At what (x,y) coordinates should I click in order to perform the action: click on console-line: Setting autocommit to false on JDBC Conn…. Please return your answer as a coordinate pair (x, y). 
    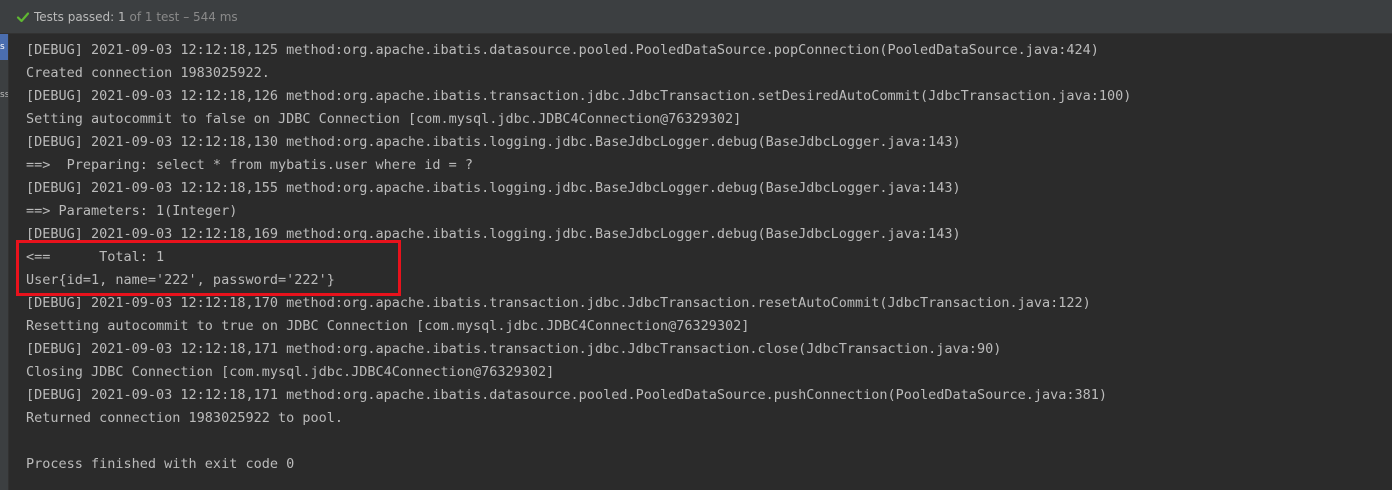
    Looking at the image, I should click on (384, 119).